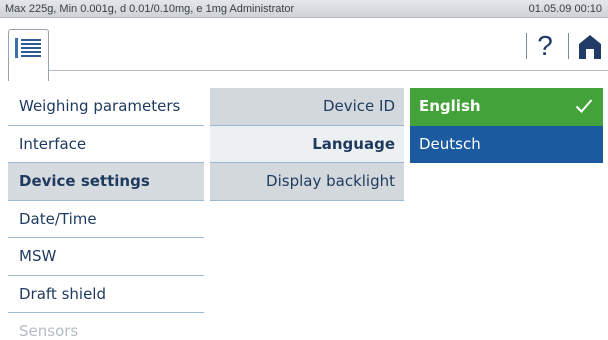 The image size is (608, 340). What do you see at coordinates (506, 107) in the screenshot?
I see `option-english: English` at bounding box center [506, 107].